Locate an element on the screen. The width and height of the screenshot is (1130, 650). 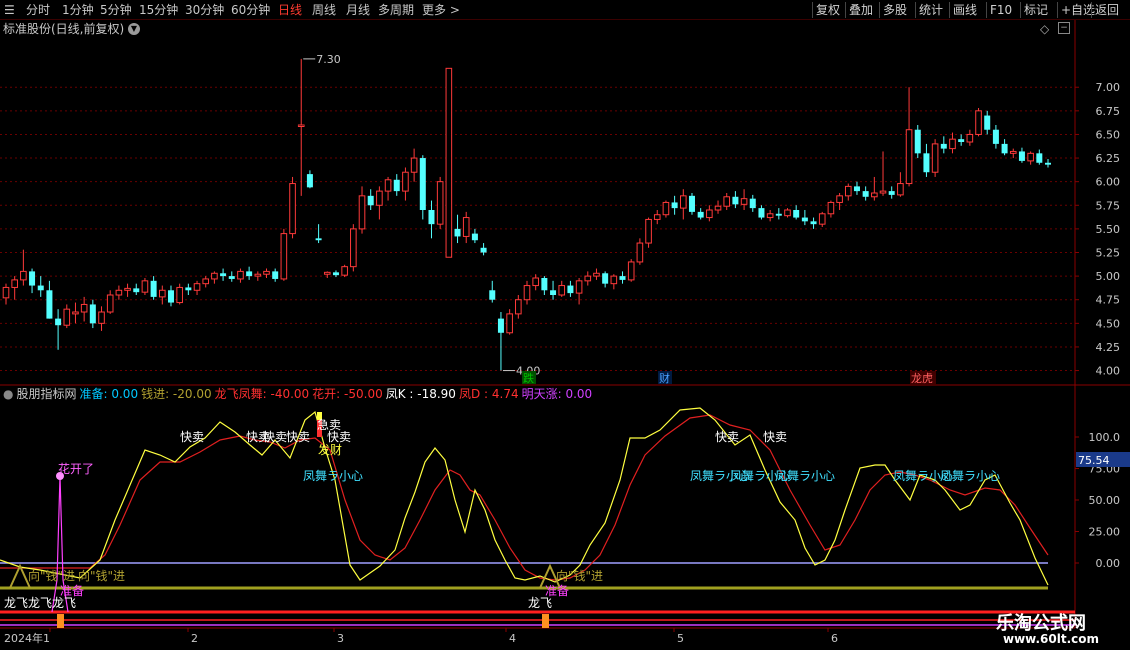
indicator-tick-label: 100.0 is located at coordinates (1105, 437).